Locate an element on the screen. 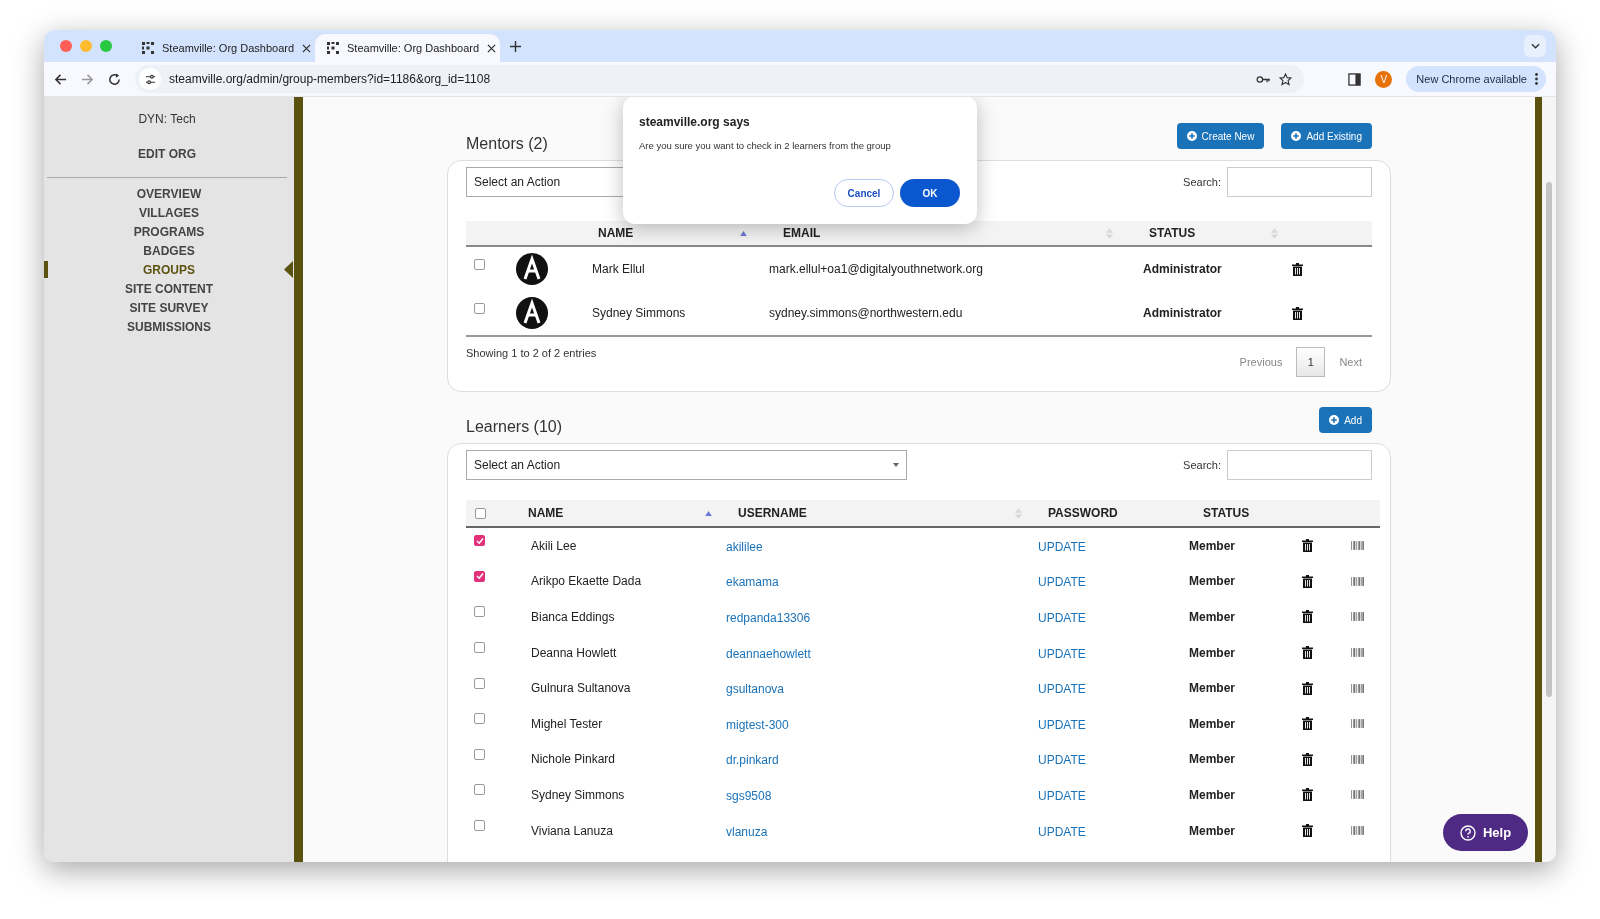 This screenshot has height=919, width=1600. key-icon is located at coordinates (1264, 79).